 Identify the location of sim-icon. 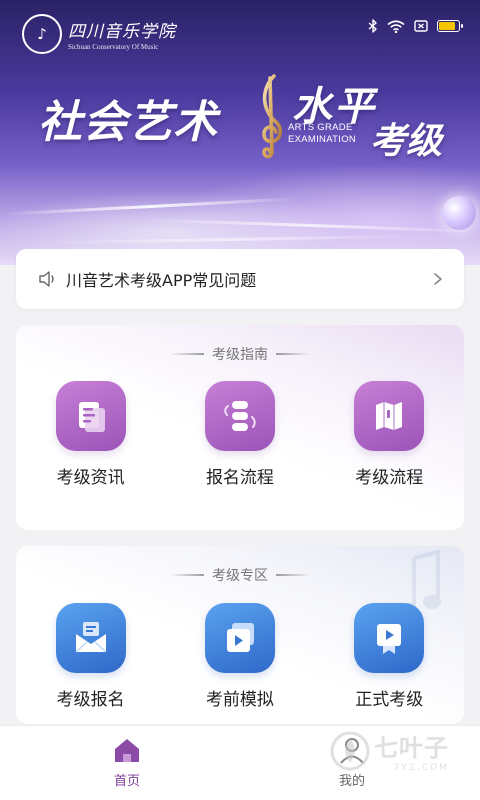
(421, 26).